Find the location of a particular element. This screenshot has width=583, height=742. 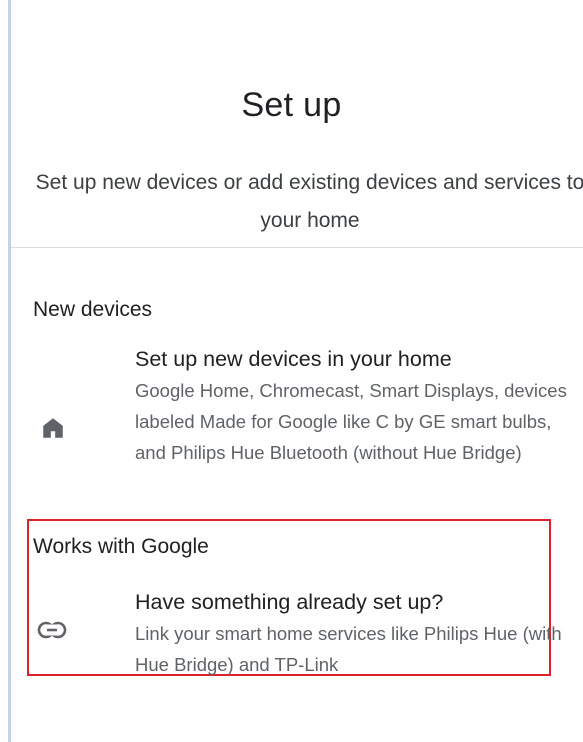

new-devices-item-title: Set up new devices in your home is located at coordinates (293, 359).